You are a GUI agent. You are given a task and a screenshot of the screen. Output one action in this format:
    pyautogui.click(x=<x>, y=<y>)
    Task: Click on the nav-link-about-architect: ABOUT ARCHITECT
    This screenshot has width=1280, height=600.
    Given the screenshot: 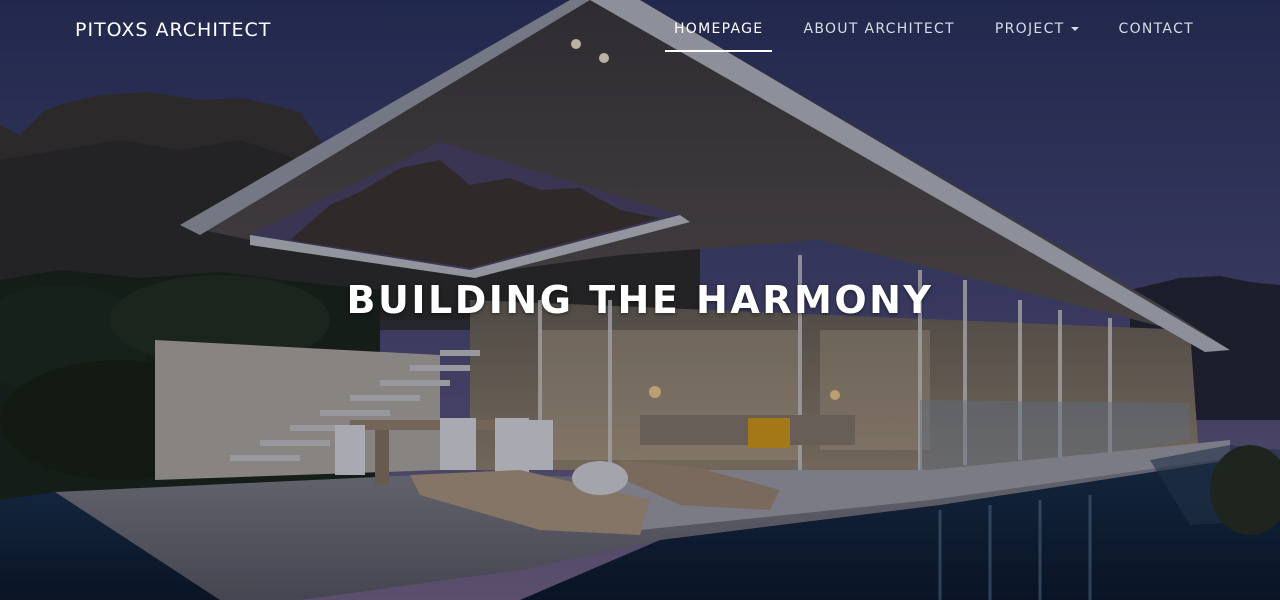 What is the action you would take?
    pyautogui.click(x=878, y=29)
    